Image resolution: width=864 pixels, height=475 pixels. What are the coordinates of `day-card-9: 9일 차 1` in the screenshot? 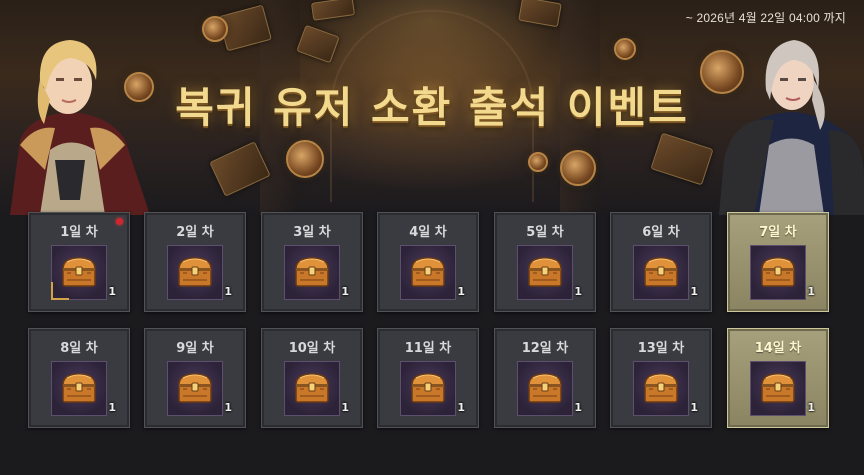 It's located at (195, 378).